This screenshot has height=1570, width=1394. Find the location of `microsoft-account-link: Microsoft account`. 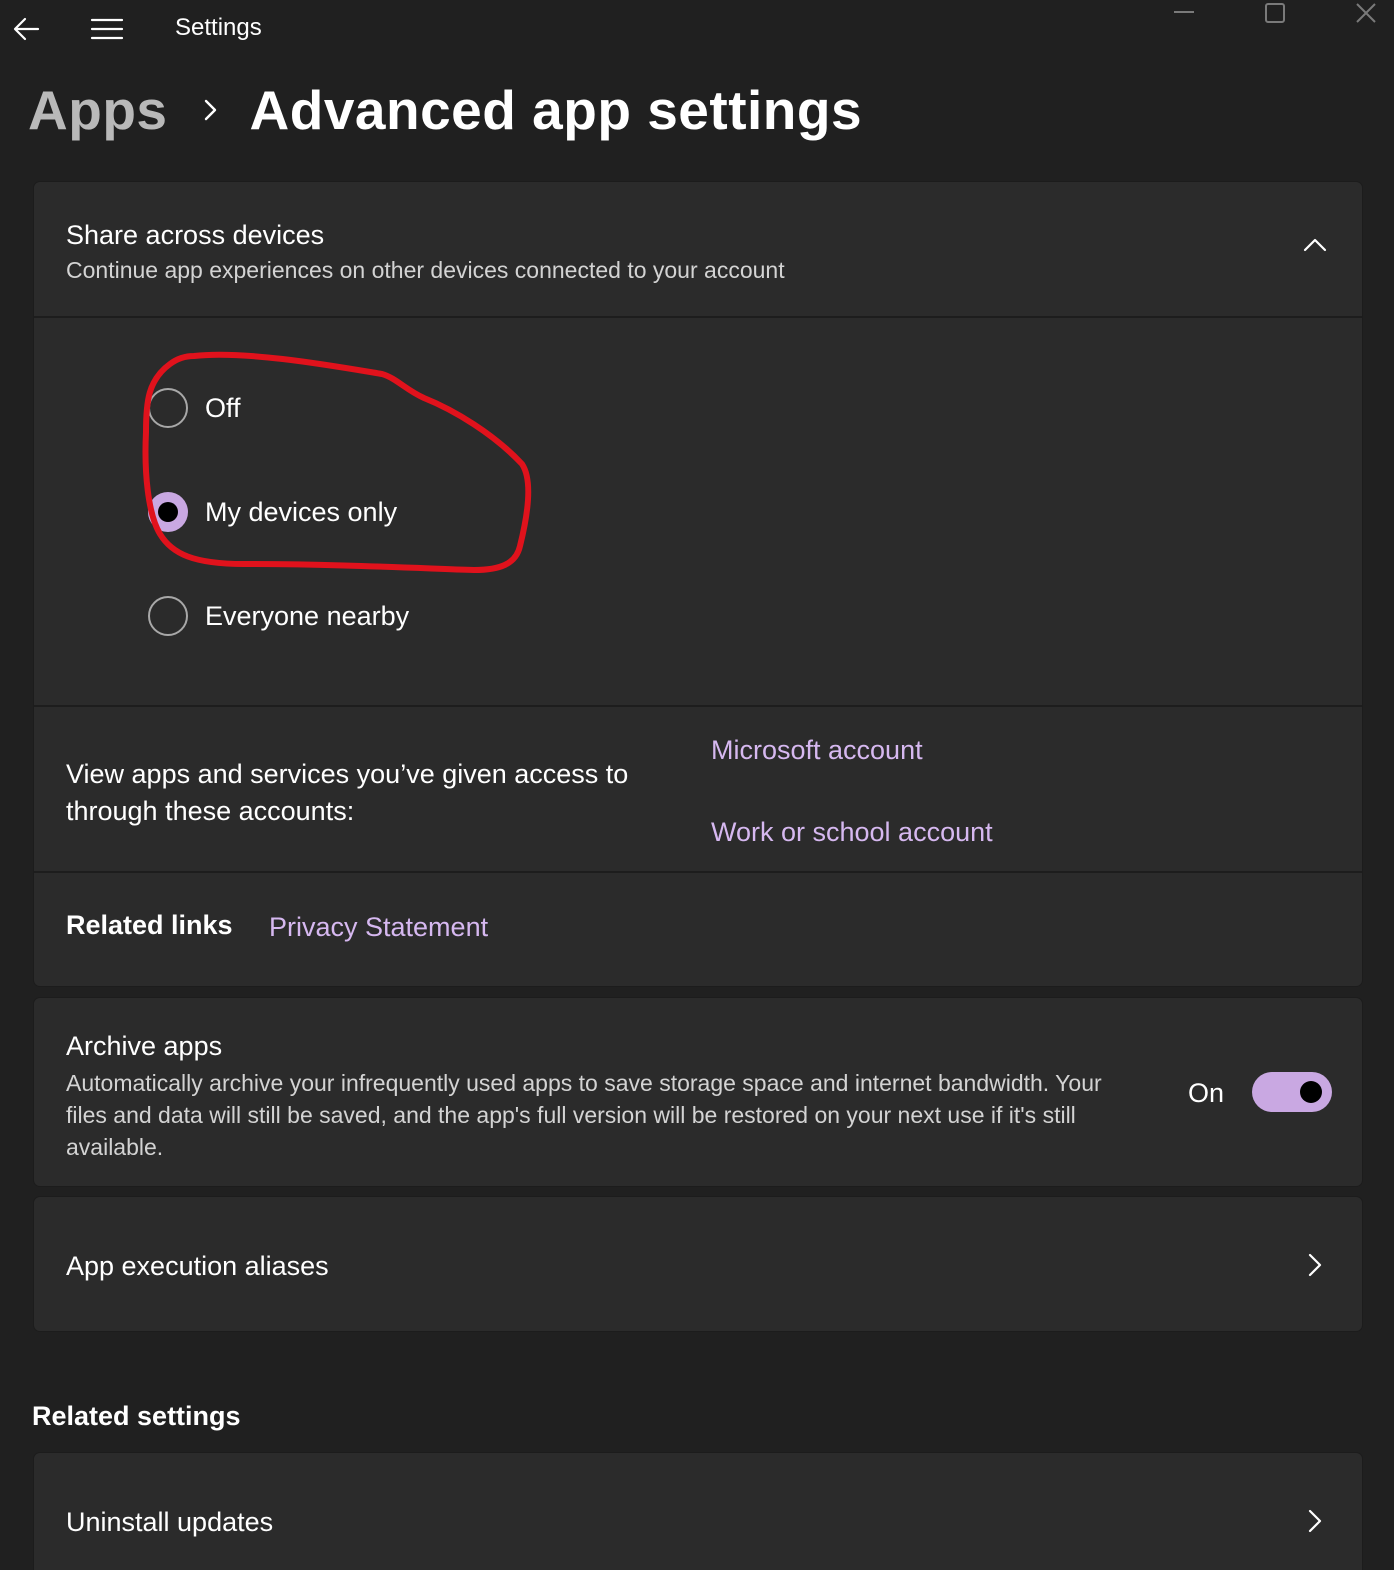

microsoft-account-link: Microsoft account is located at coordinates (817, 750).